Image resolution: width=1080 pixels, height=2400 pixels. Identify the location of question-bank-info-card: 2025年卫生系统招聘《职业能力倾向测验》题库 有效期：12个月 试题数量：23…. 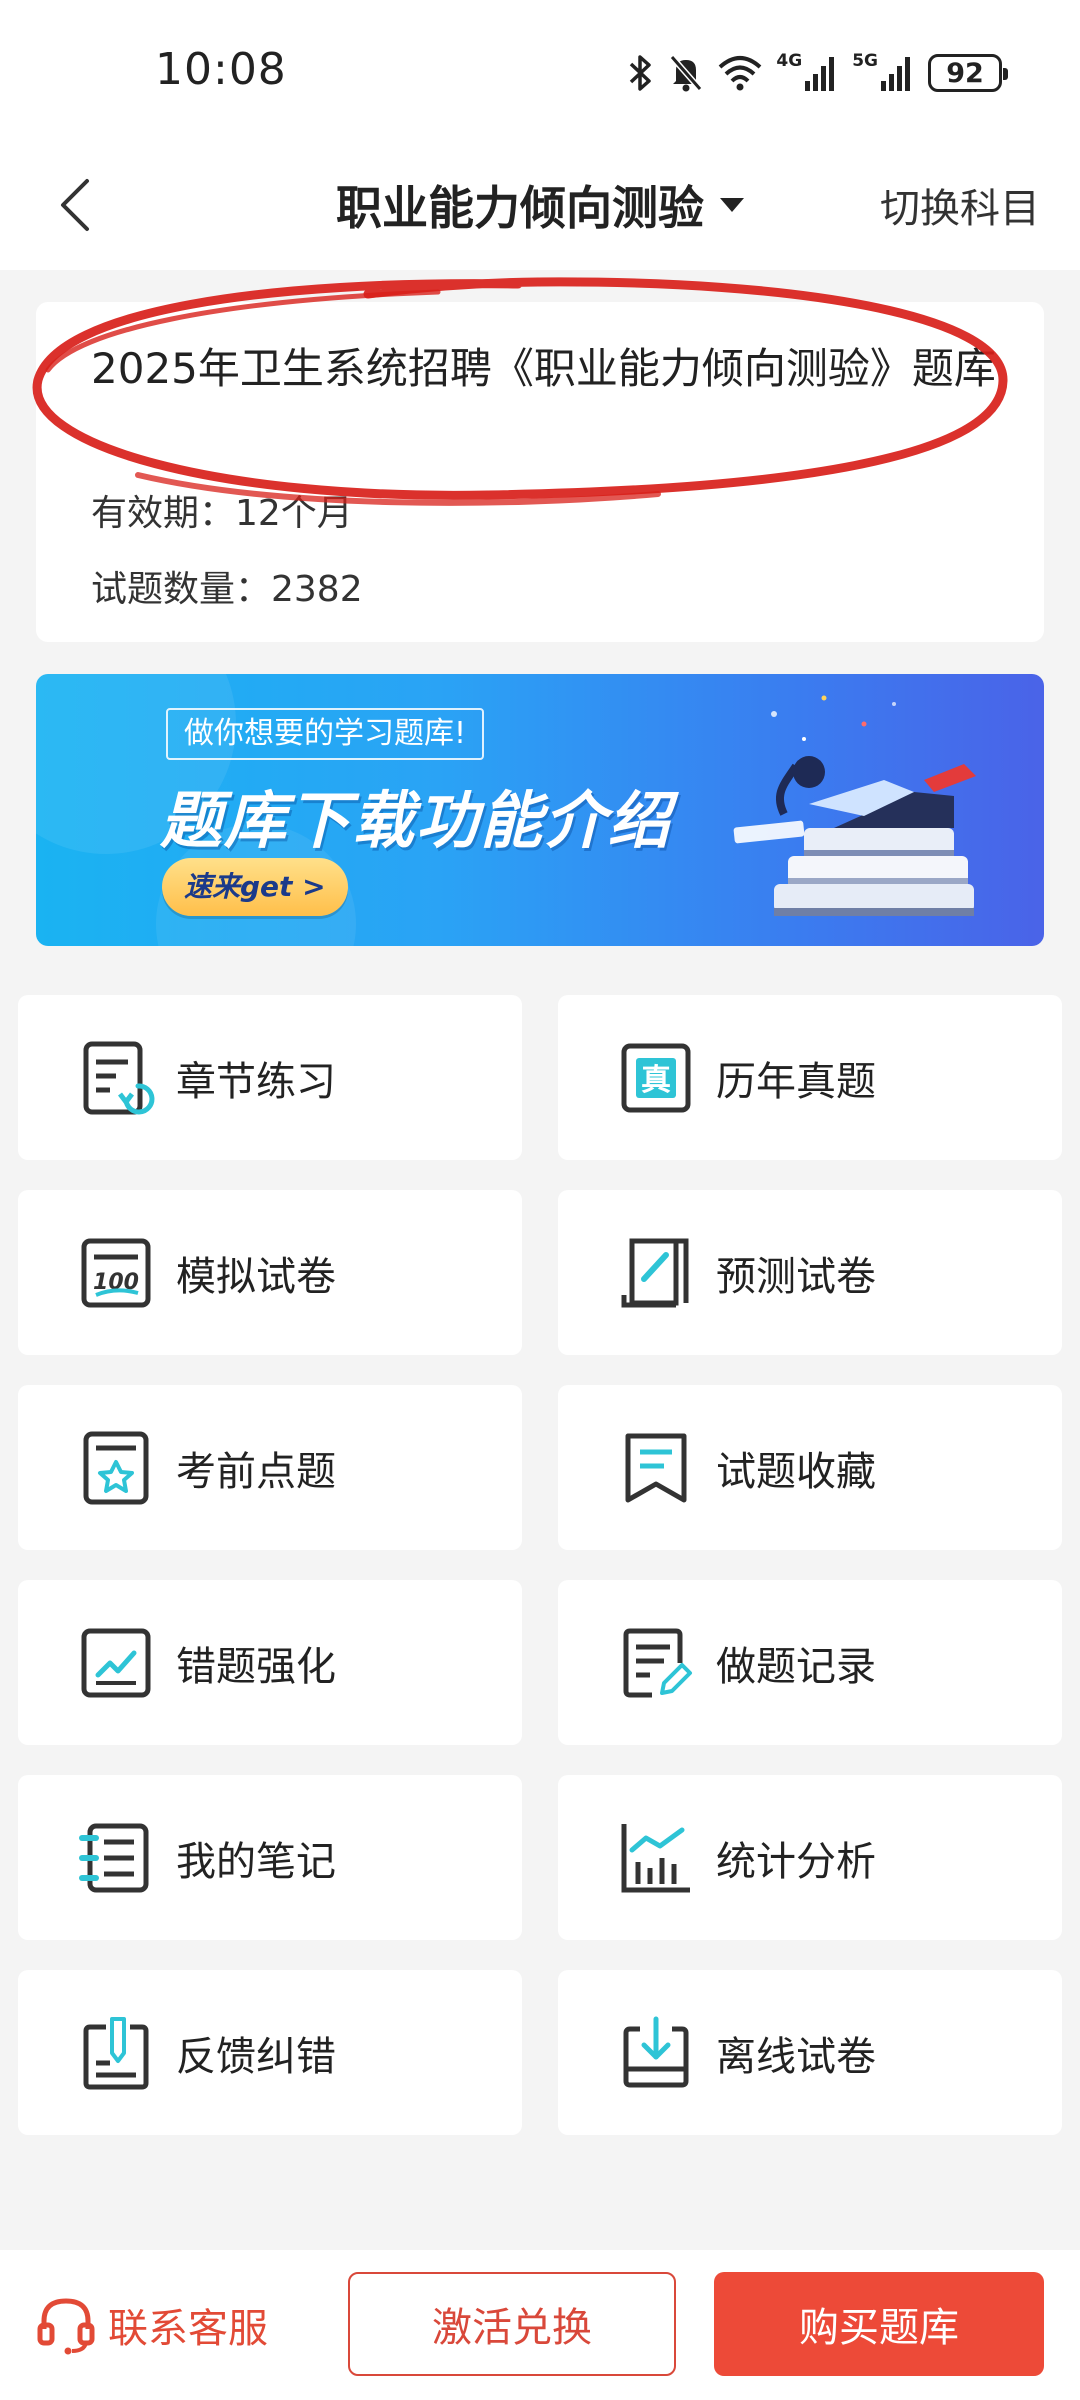
(540, 472).